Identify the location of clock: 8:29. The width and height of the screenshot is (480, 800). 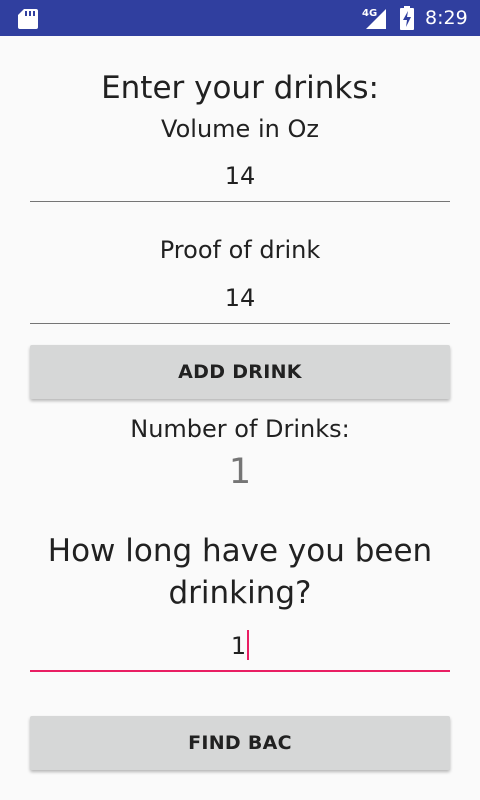
(446, 18).